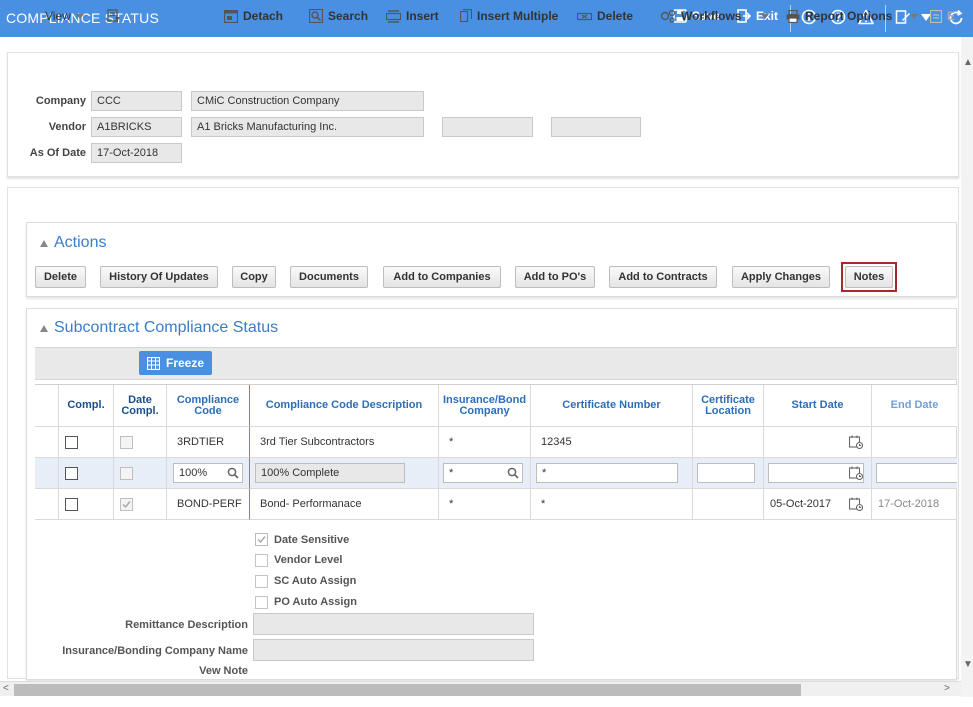 This screenshot has width=973, height=707. I want to click on compl-cell, so click(86, 504).